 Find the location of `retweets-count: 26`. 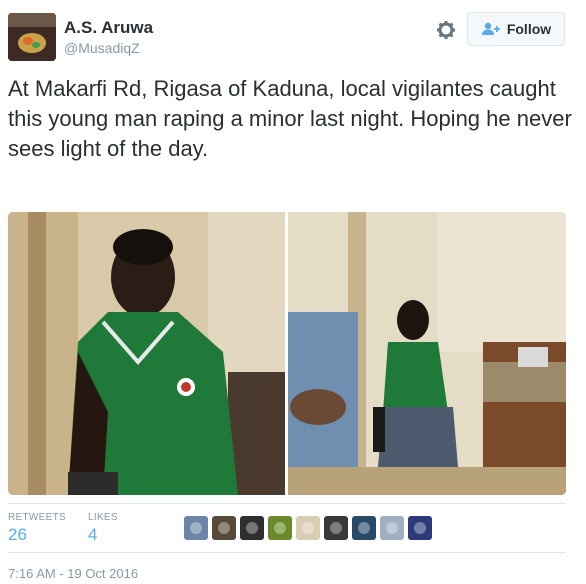

retweets-count: 26 is located at coordinates (17, 535).